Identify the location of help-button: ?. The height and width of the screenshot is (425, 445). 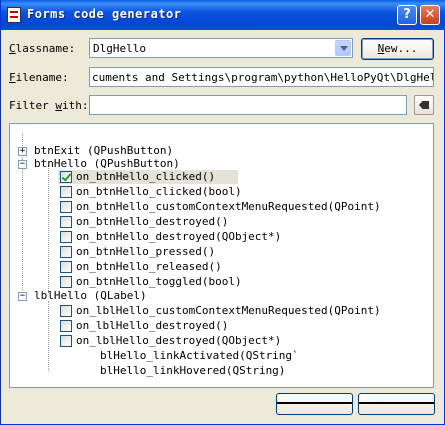
(407, 15).